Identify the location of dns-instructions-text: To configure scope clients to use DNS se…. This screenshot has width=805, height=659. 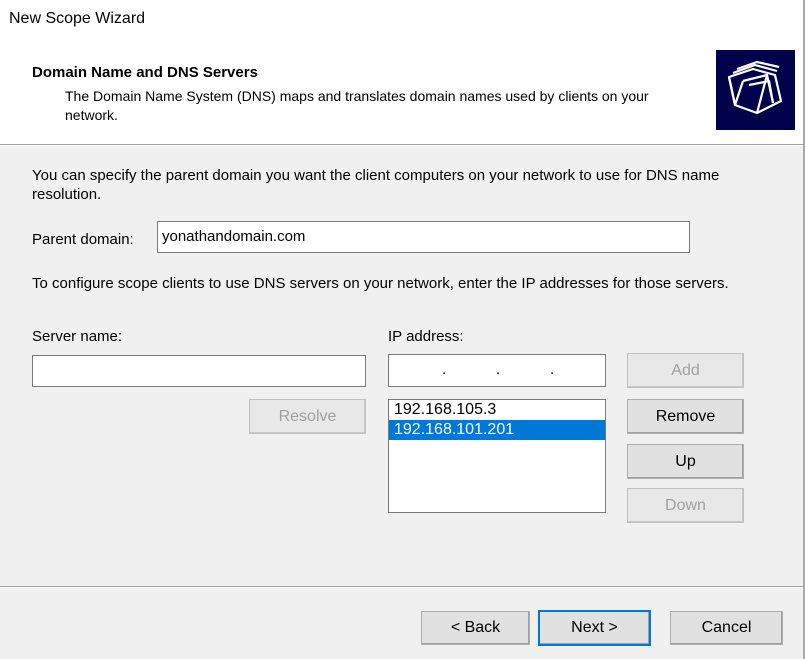
(380, 283).